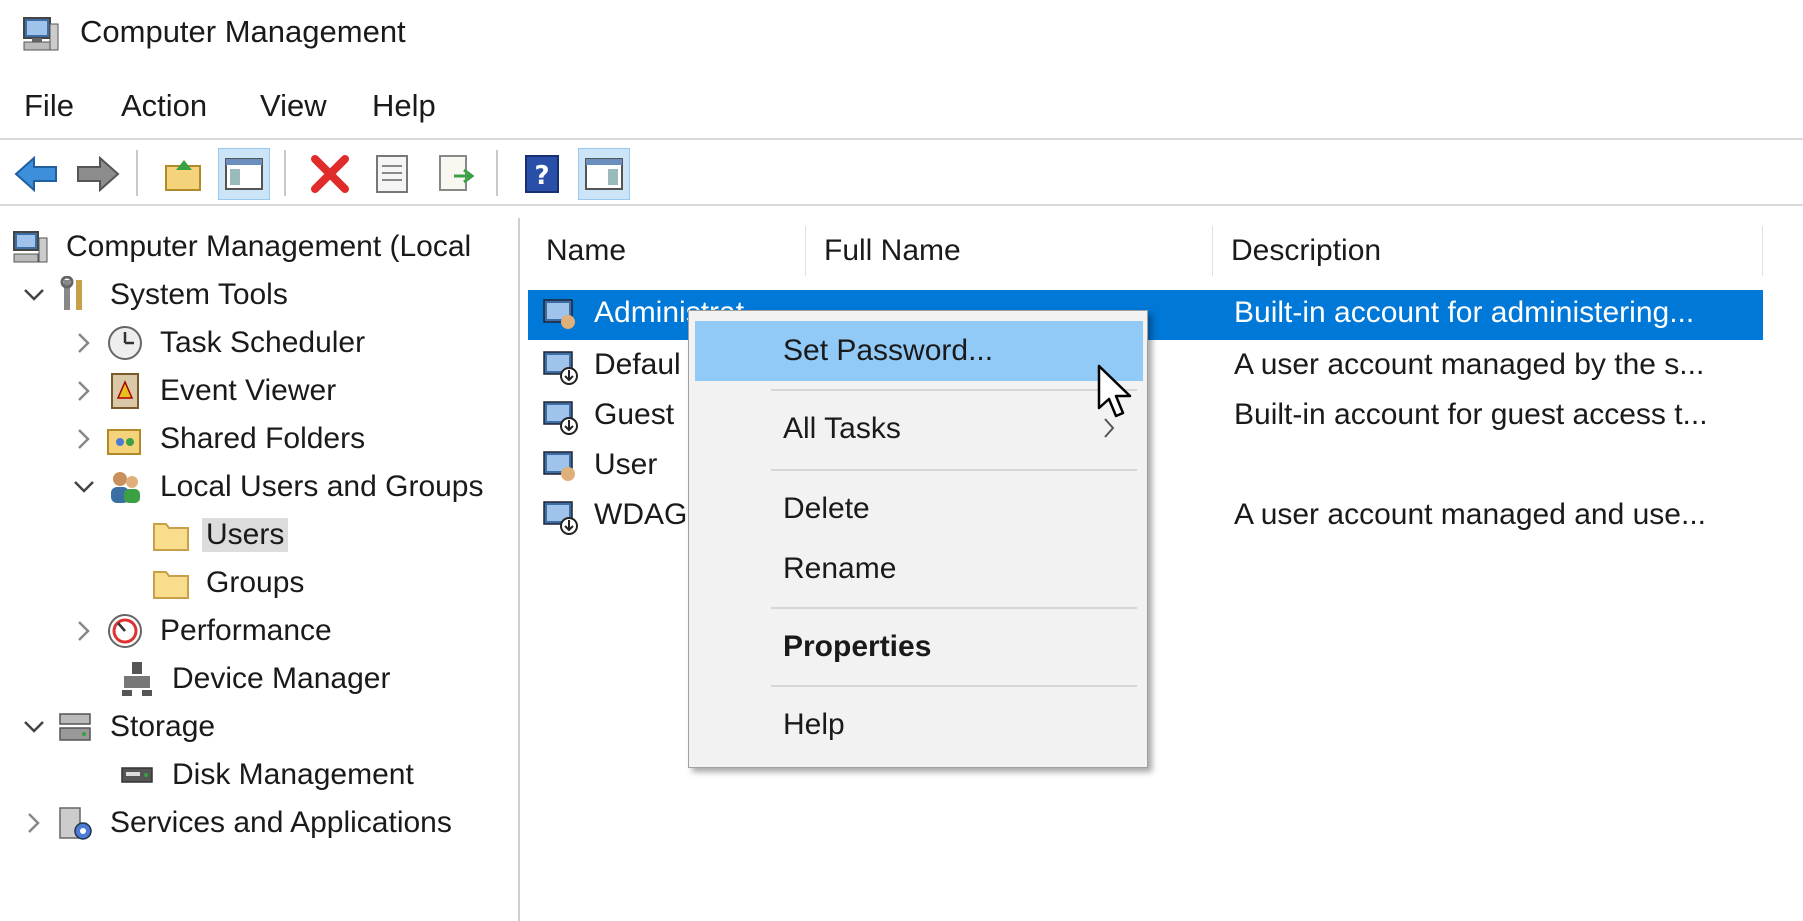 The height and width of the screenshot is (921, 1803). I want to click on tree-label: Services and Applications, so click(281, 822).